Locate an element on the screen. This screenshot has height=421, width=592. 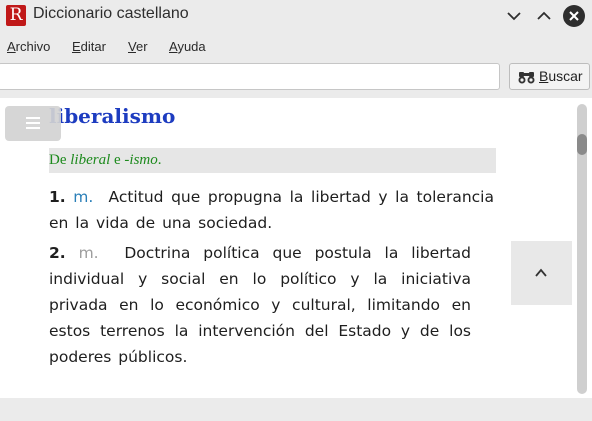
etymology-suffix: . is located at coordinates (159, 160).